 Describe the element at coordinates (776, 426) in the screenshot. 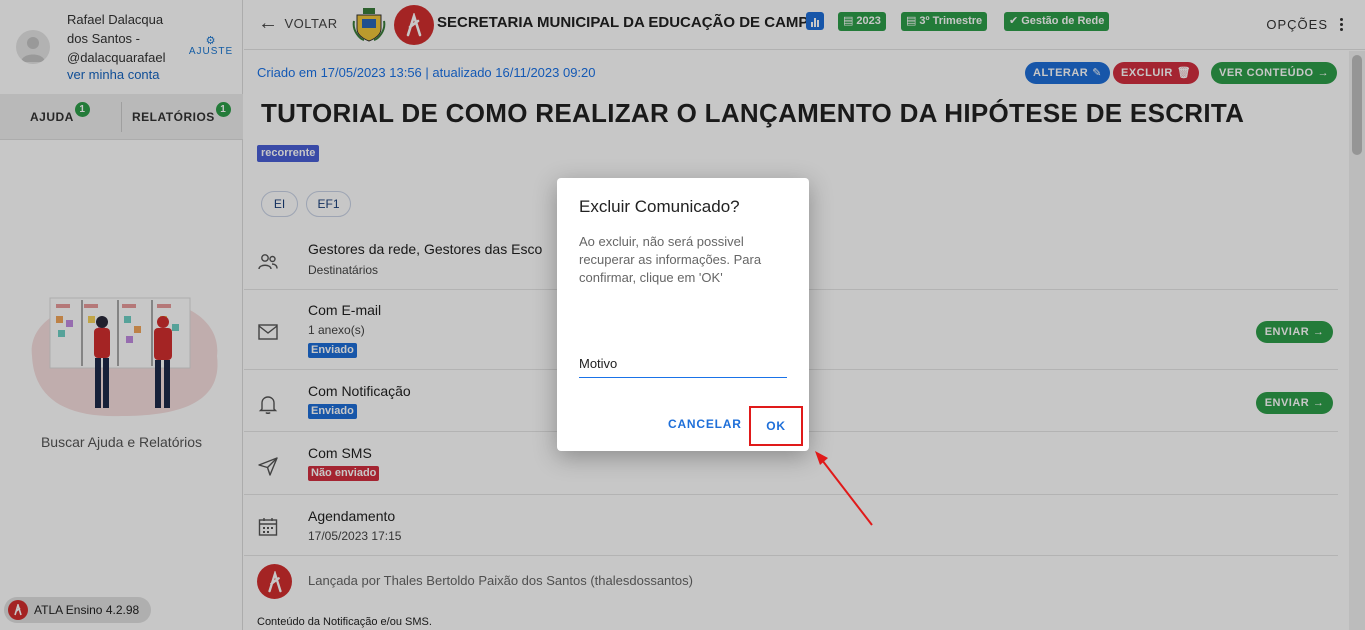

I see `ok-button: OK` at that location.